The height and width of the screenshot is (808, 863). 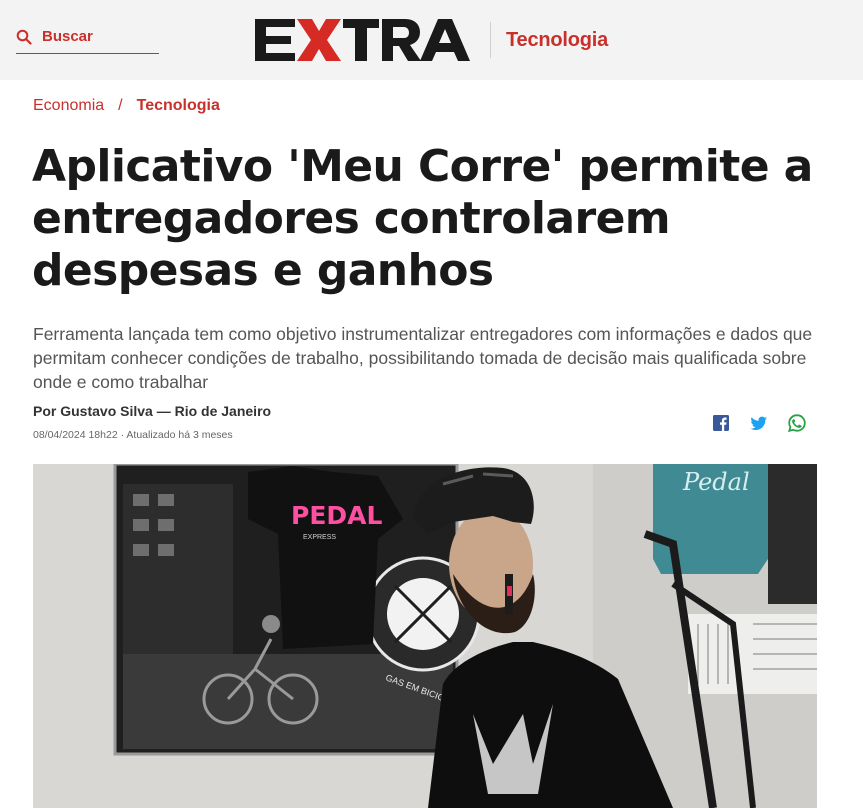 What do you see at coordinates (319, 537) in the screenshot?
I see `jersey-text-express: EXPRESS` at bounding box center [319, 537].